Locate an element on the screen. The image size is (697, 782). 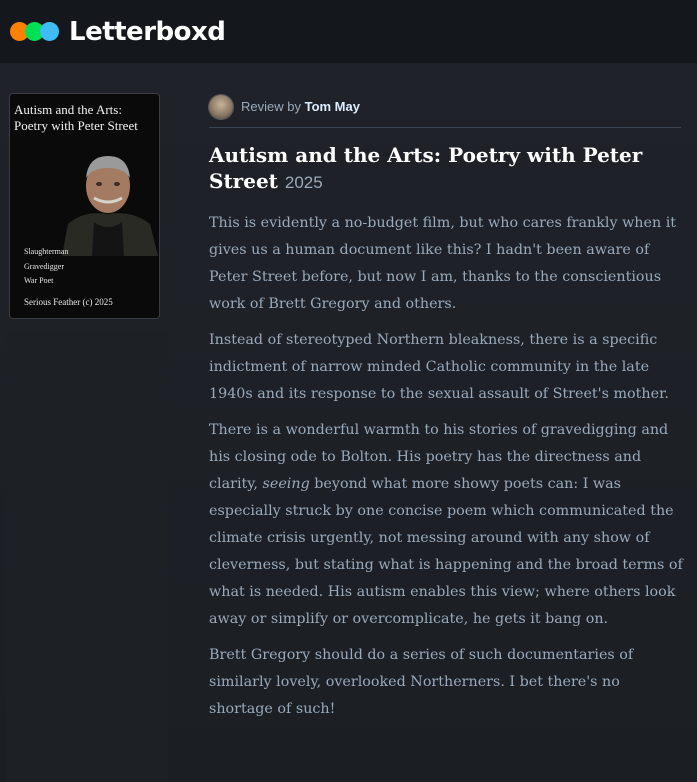
film-year-link: 2025 is located at coordinates (304, 182).